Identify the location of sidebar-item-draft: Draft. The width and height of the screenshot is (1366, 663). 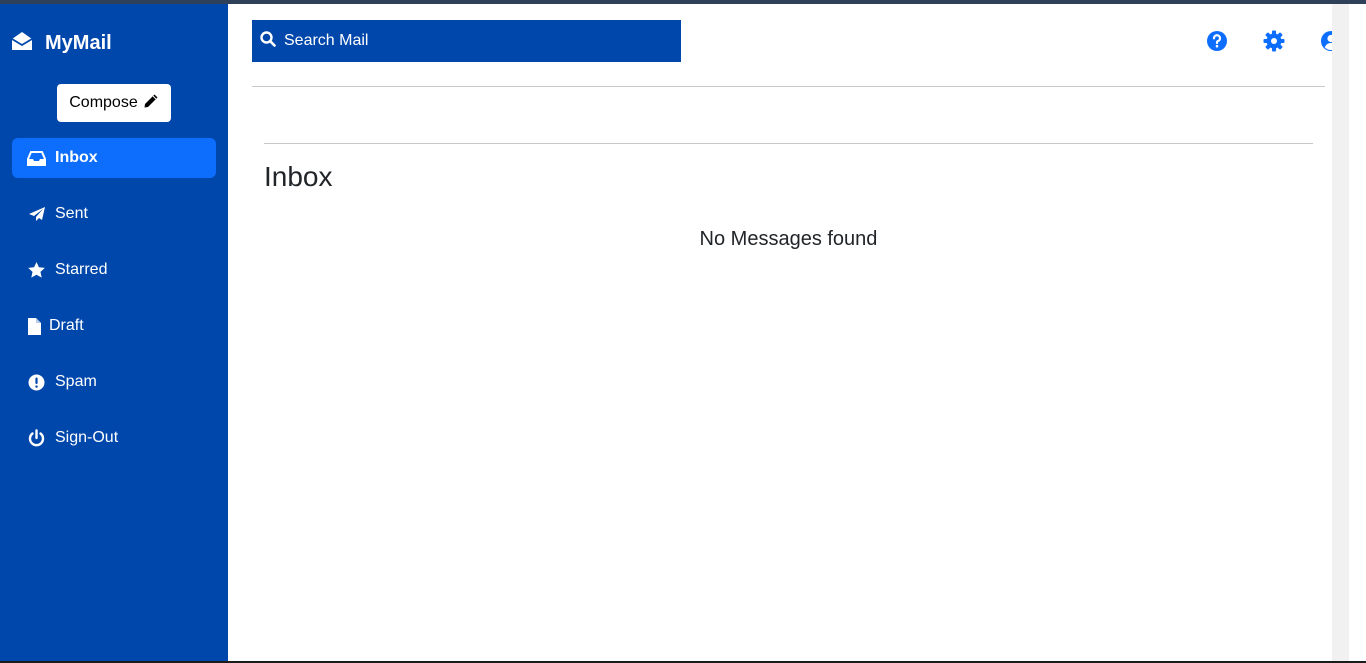
(114, 326).